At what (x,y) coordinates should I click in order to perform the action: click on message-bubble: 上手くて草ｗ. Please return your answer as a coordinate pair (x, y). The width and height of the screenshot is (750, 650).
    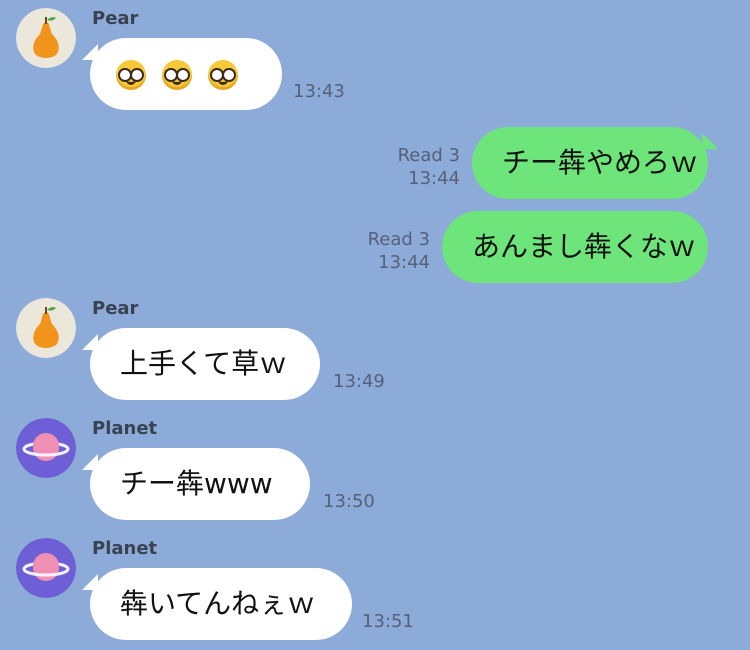
    Looking at the image, I should click on (205, 364).